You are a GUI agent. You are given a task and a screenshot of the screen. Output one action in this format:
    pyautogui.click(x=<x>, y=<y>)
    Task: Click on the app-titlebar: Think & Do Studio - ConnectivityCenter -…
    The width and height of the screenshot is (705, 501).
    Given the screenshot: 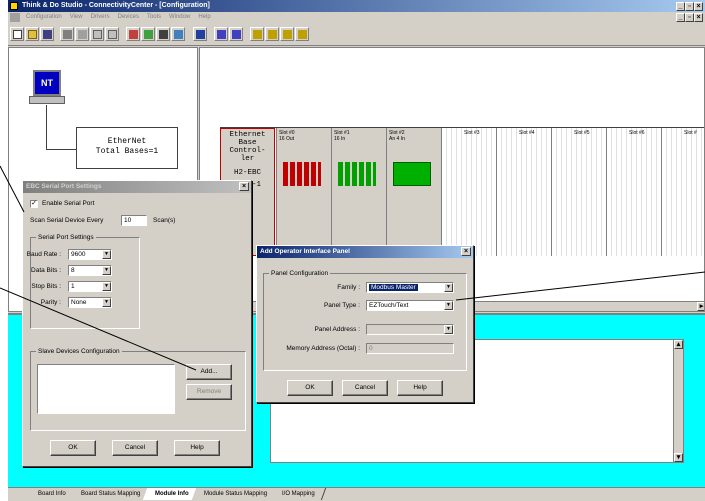 What is the action you would take?
    pyautogui.click(x=356, y=6)
    